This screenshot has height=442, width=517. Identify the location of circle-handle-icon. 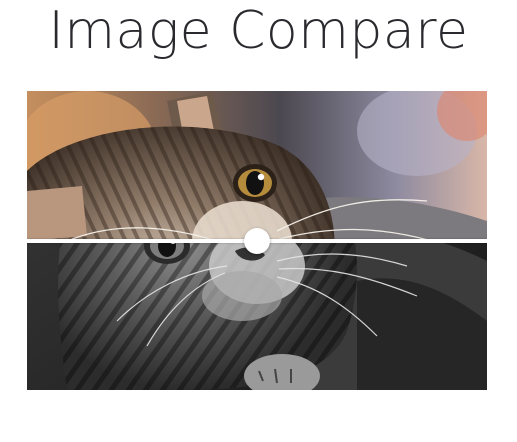
(257, 241).